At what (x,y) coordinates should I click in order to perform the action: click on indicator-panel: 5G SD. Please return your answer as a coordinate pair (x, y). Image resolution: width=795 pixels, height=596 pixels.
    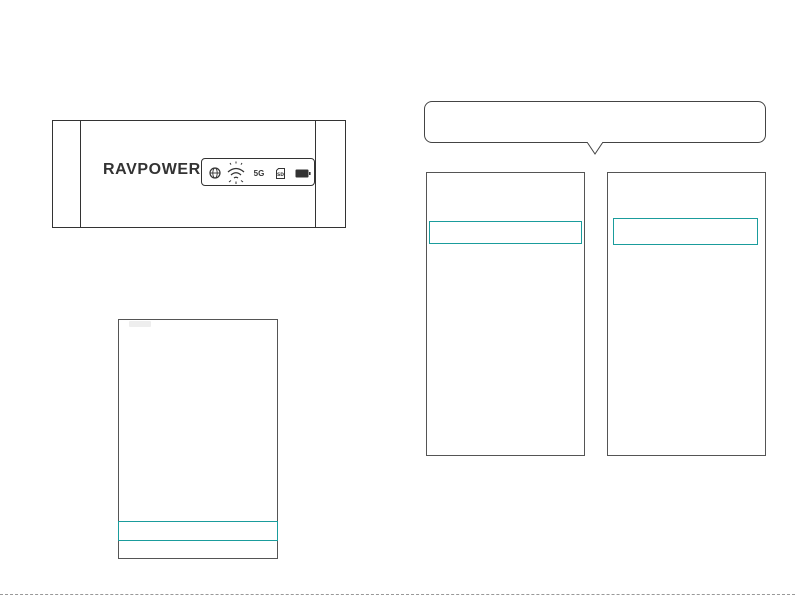
    Looking at the image, I should click on (258, 172).